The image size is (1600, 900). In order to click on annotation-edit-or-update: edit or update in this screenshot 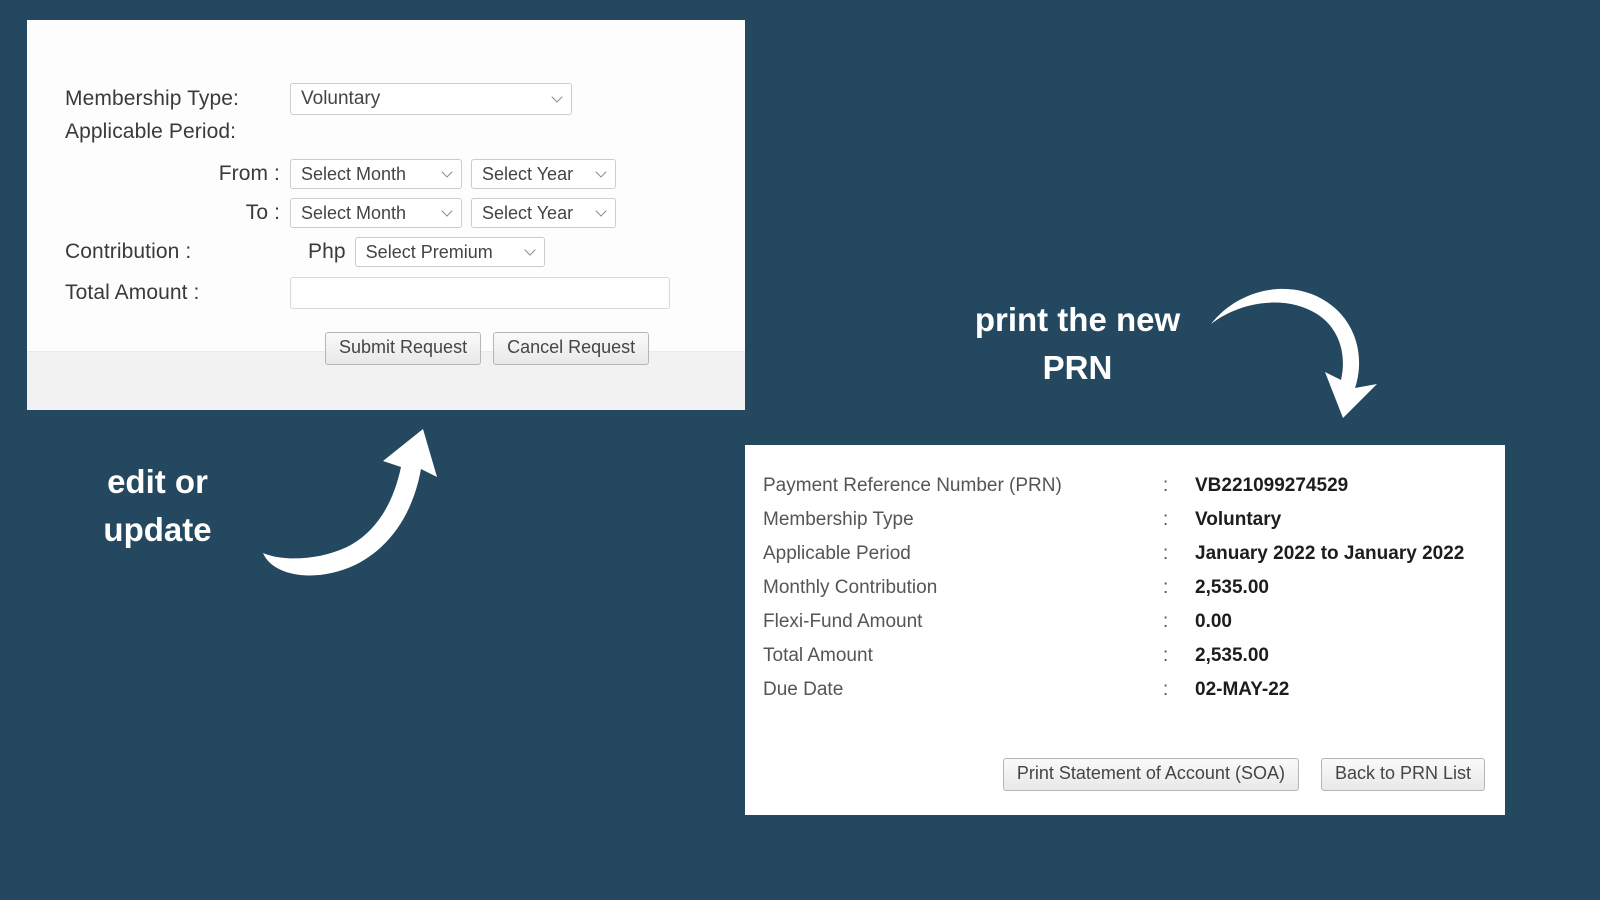, I will do `click(157, 505)`.